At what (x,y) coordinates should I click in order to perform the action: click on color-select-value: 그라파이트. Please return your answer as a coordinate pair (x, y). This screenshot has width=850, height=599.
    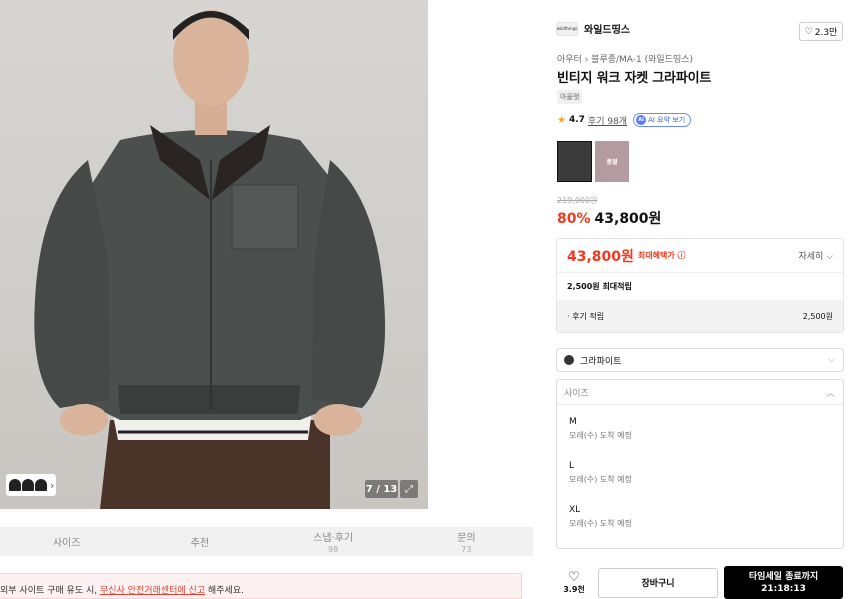
    Looking at the image, I should click on (601, 361).